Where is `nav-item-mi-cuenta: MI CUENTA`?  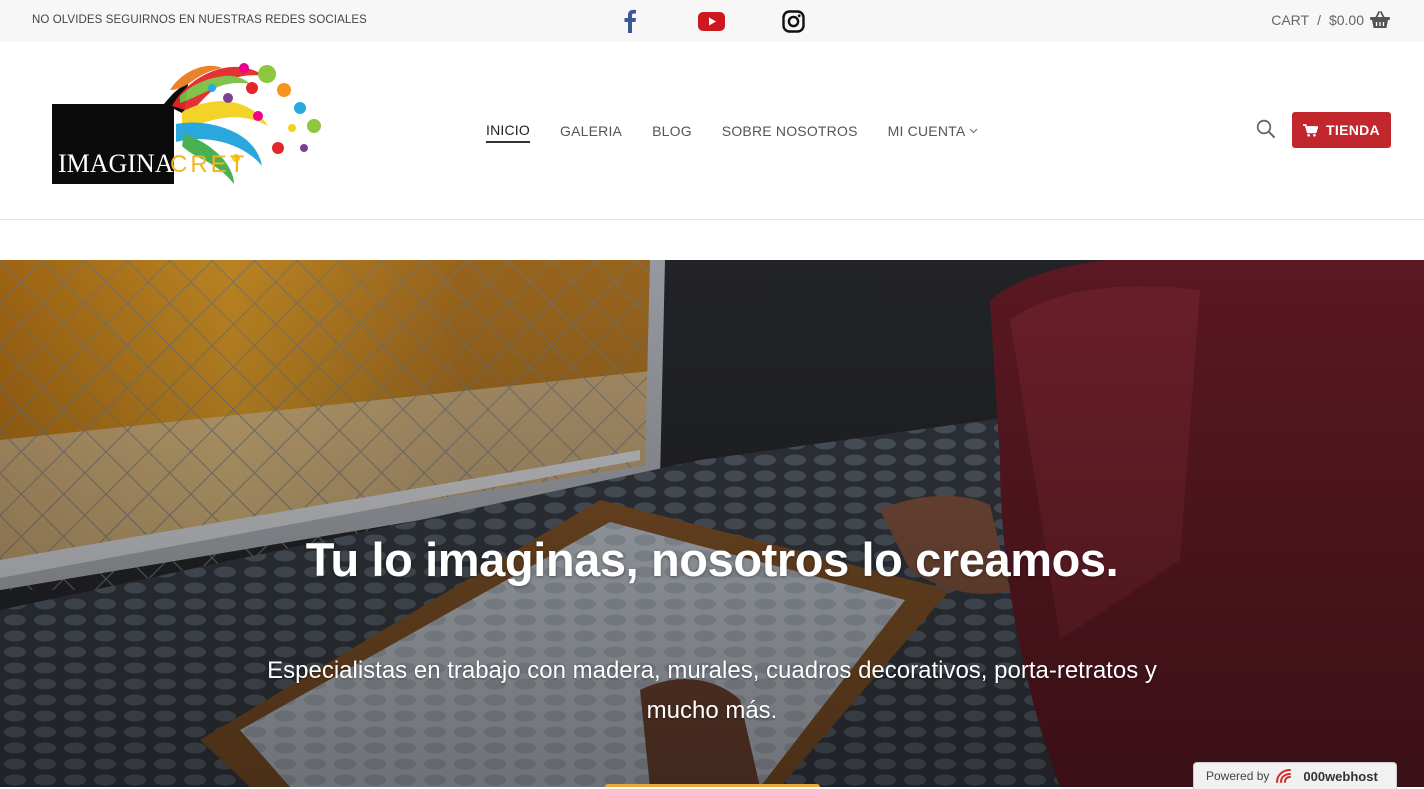 nav-item-mi-cuenta: MI CUENTA is located at coordinates (933, 132).